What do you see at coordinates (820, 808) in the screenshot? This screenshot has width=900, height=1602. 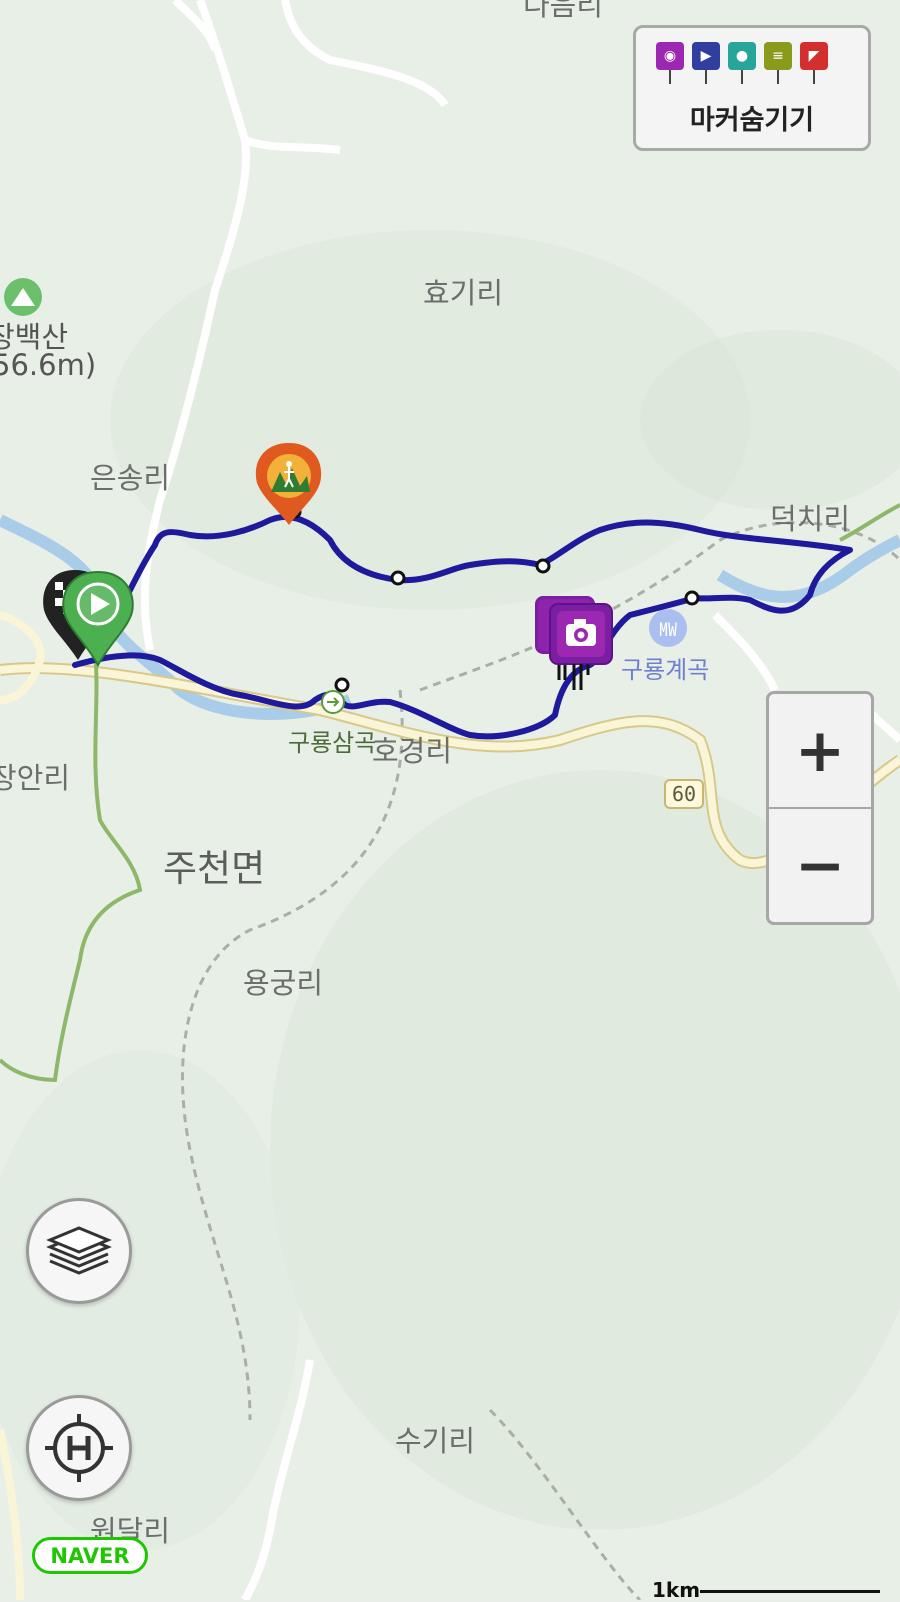 I see `zoom-control: + −` at bounding box center [820, 808].